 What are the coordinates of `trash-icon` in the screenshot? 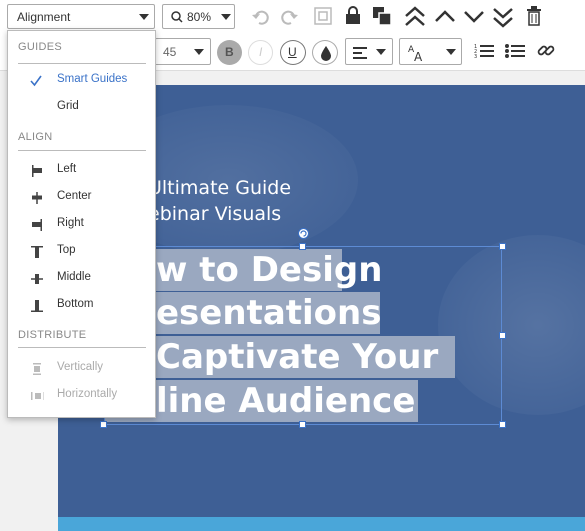 It's located at (534, 16).